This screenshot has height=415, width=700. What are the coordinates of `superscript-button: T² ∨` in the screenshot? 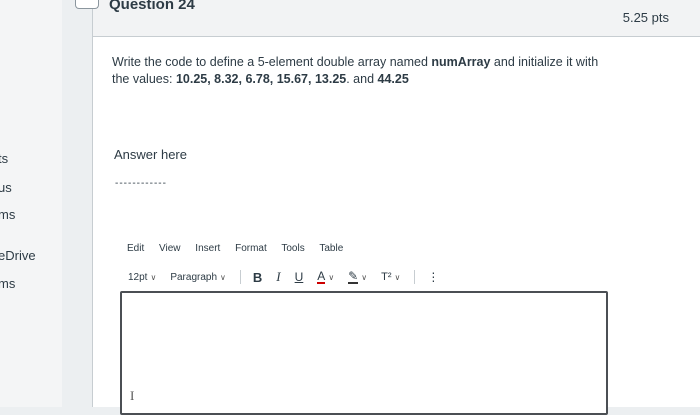 It's located at (390, 277).